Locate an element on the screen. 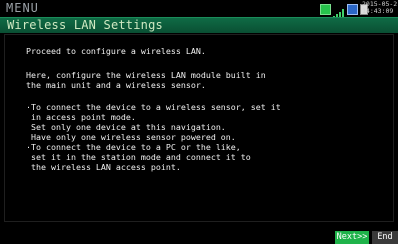  instruction-line: the wireless LAN access point. is located at coordinates (103, 167).